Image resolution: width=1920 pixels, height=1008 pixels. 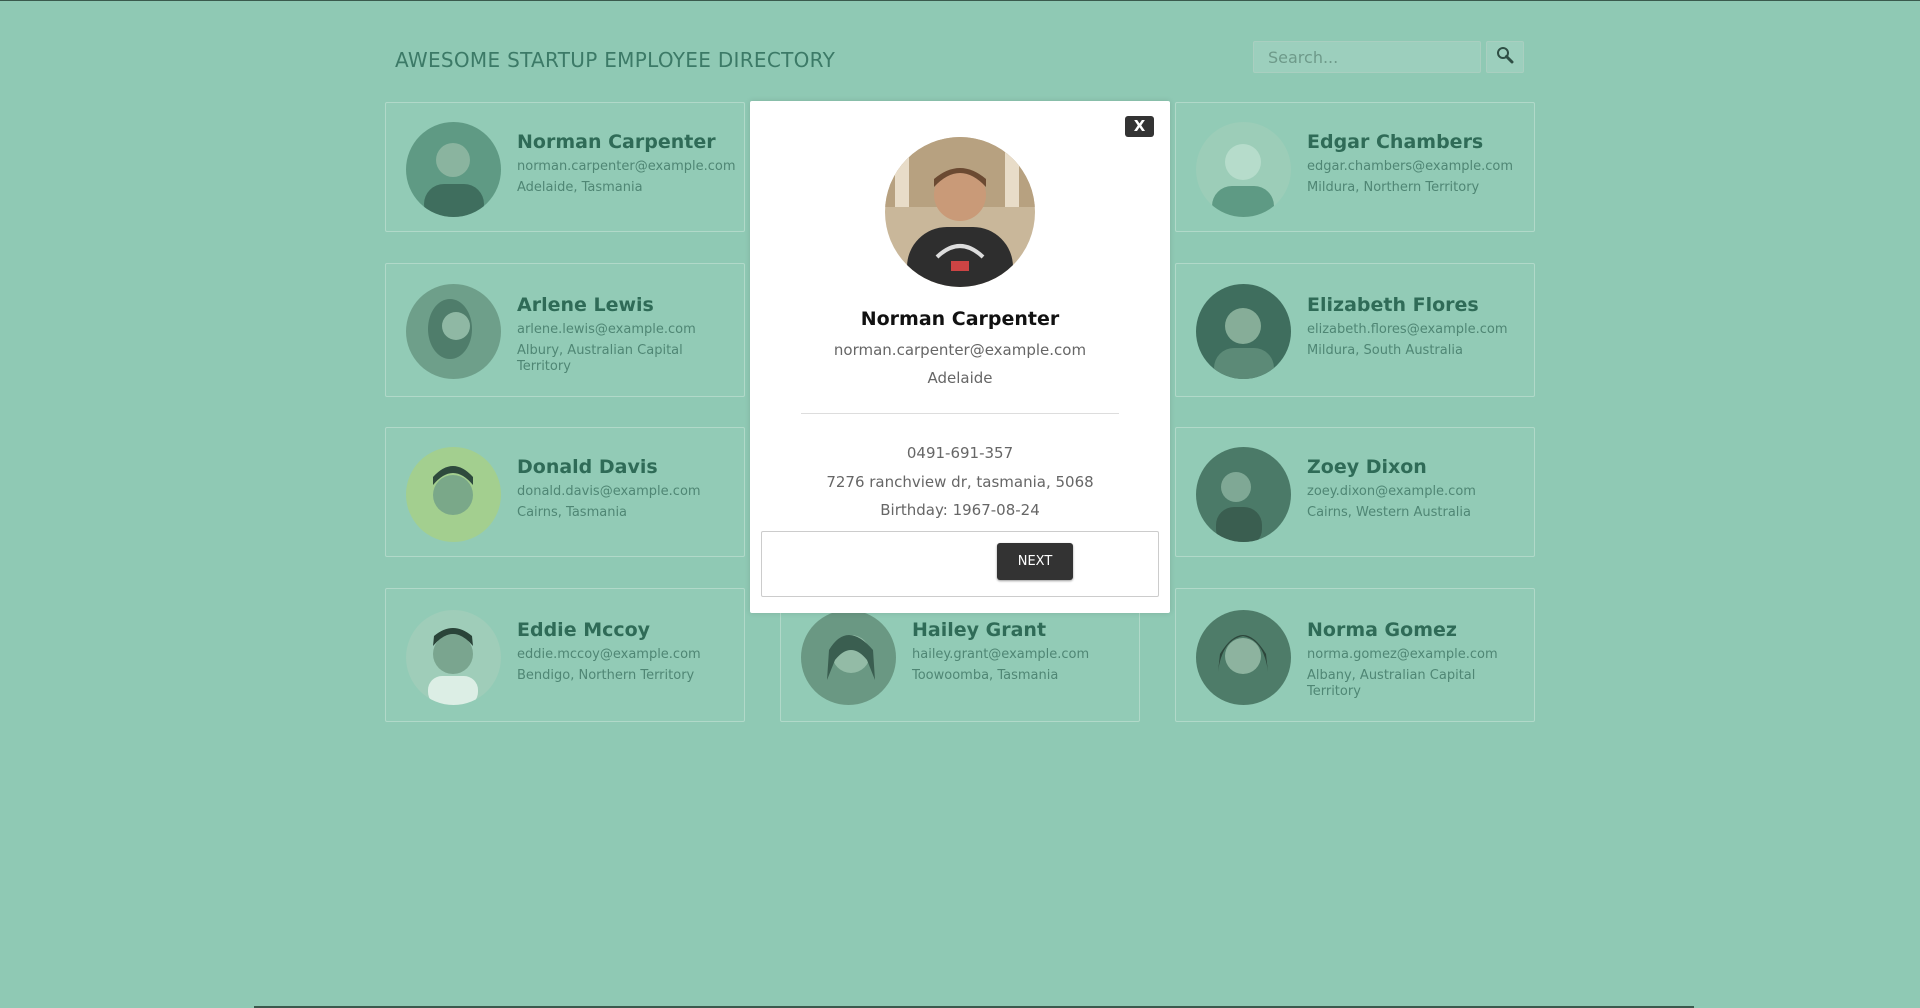 What do you see at coordinates (960, 319) in the screenshot?
I see `modal-employee-name: Norman Carpenter` at bounding box center [960, 319].